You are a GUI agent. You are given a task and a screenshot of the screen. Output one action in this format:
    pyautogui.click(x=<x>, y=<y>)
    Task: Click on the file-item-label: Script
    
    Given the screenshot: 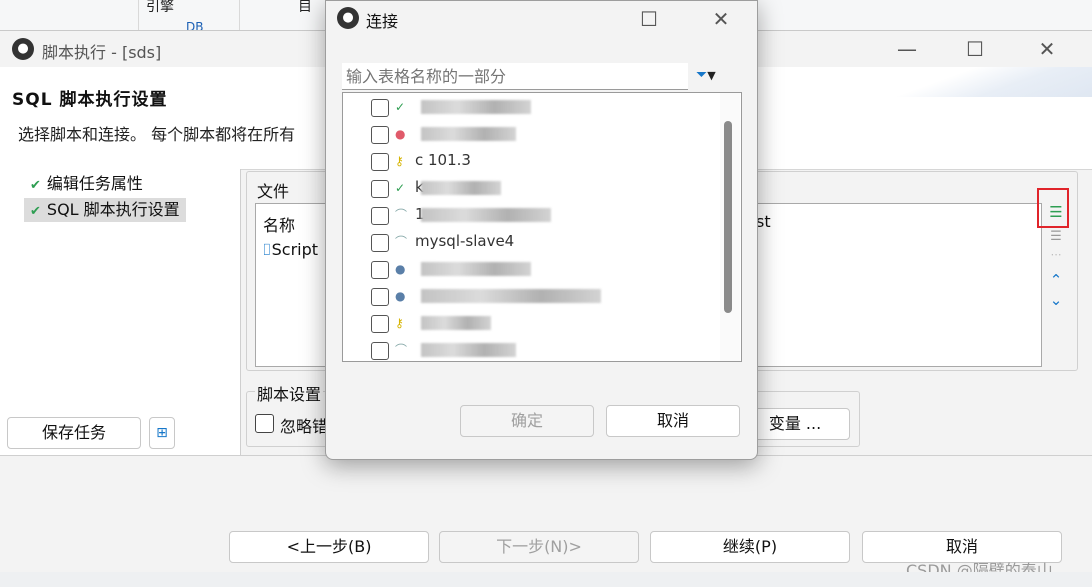 What is the action you would take?
    pyautogui.click(x=295, y=249)
    